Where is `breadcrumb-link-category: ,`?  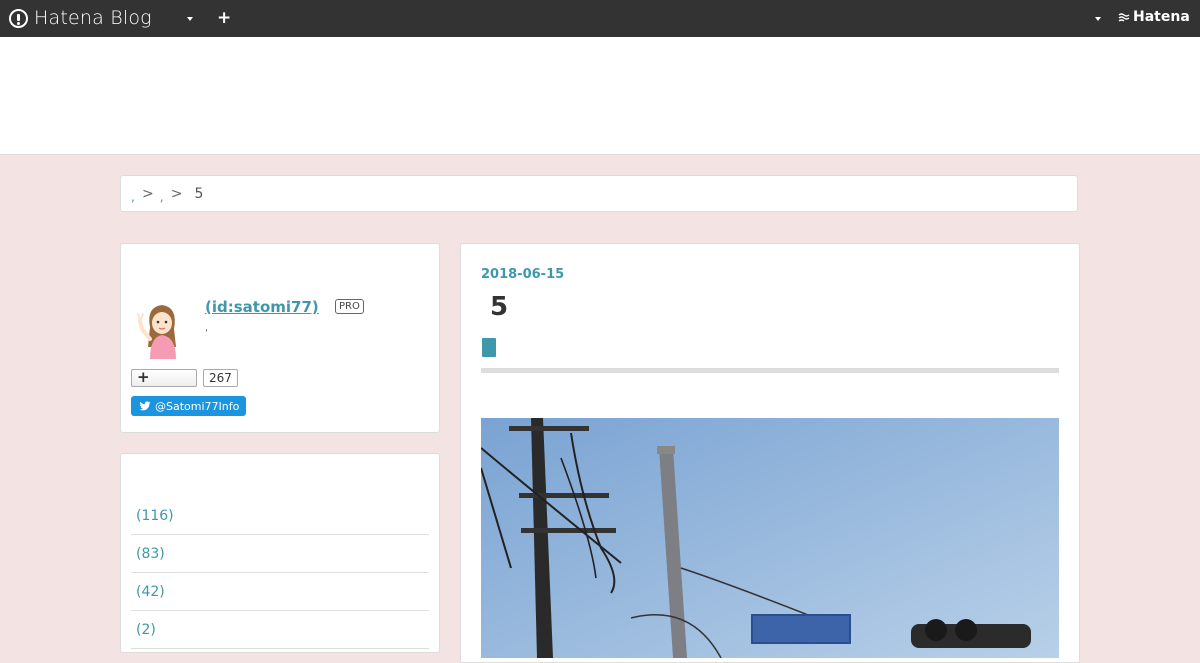 breadcrumb-link-category: , is located at coordinates (162, 197).